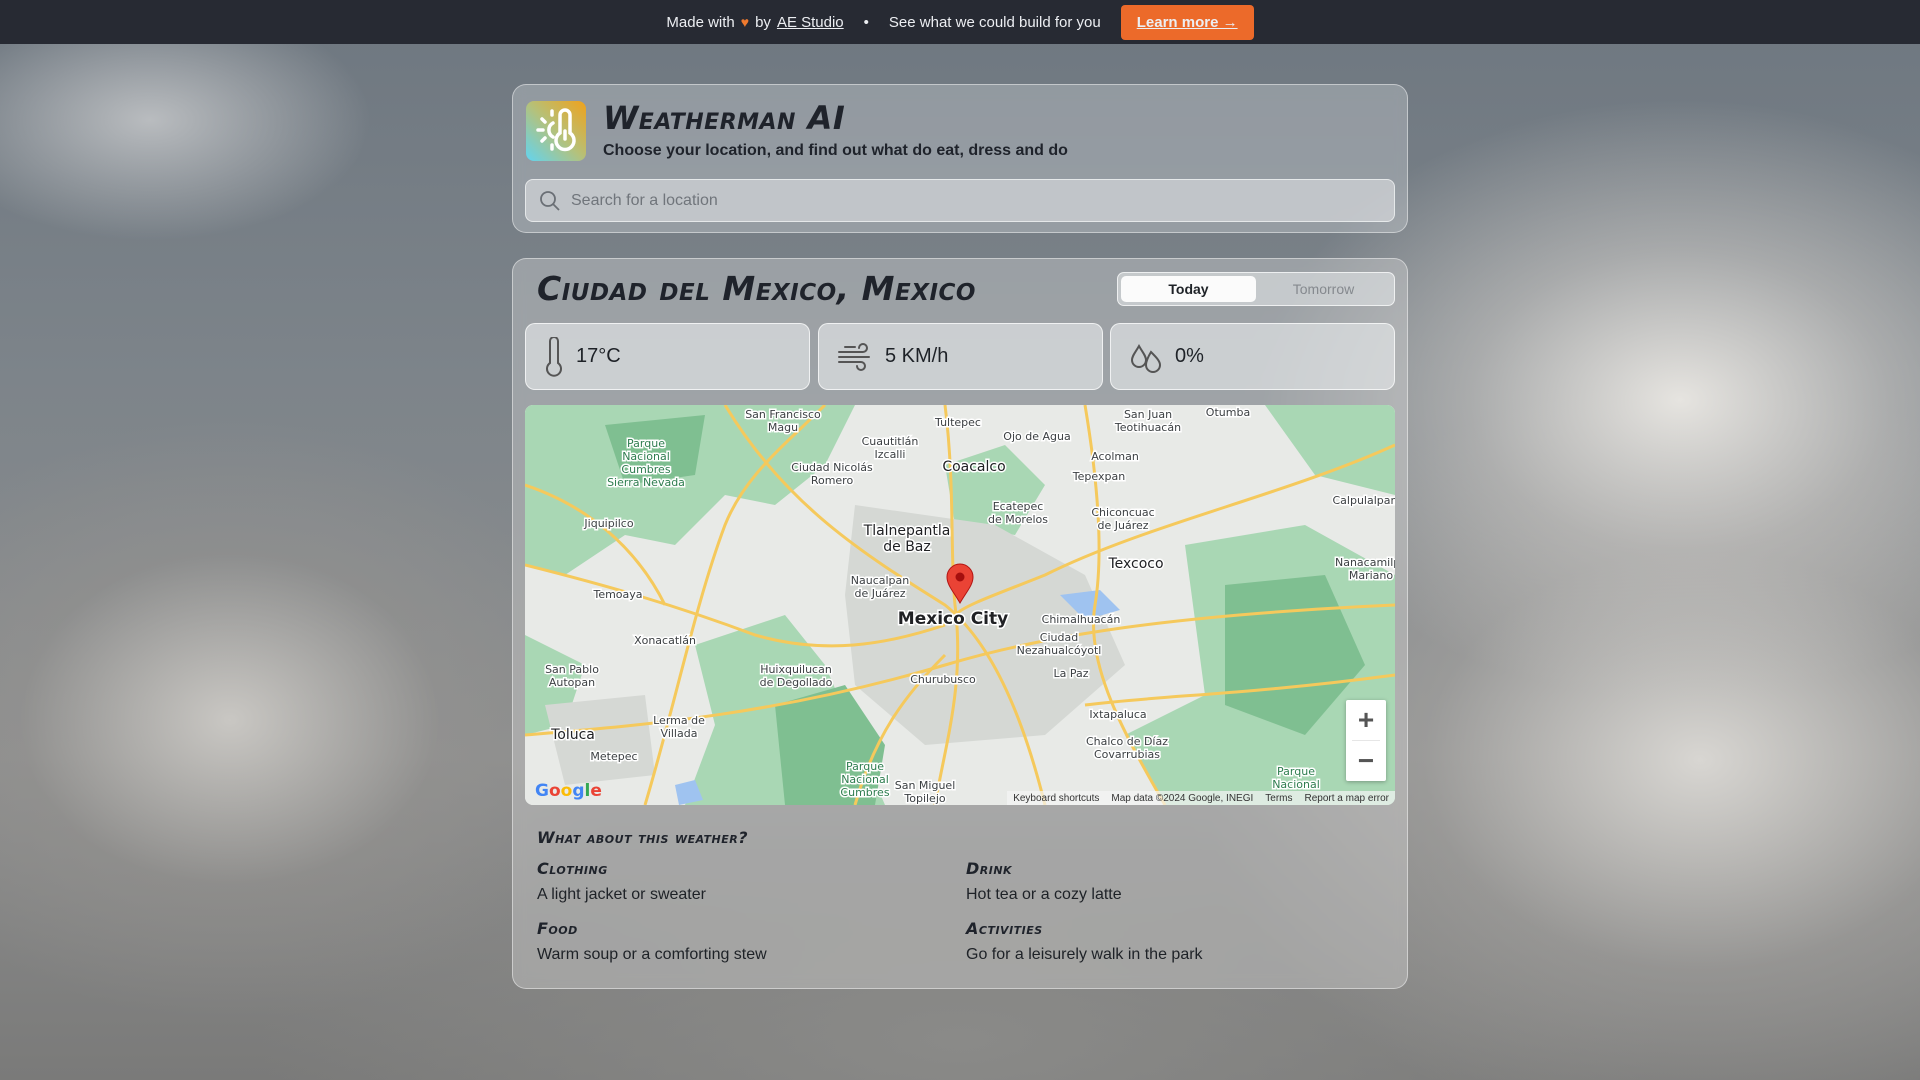 The height and width of the screenshot is (1080, 1920). Describe the element at coordinates (1366, 720) in the screenshot. I see `zoom-in-button: +` at that location.